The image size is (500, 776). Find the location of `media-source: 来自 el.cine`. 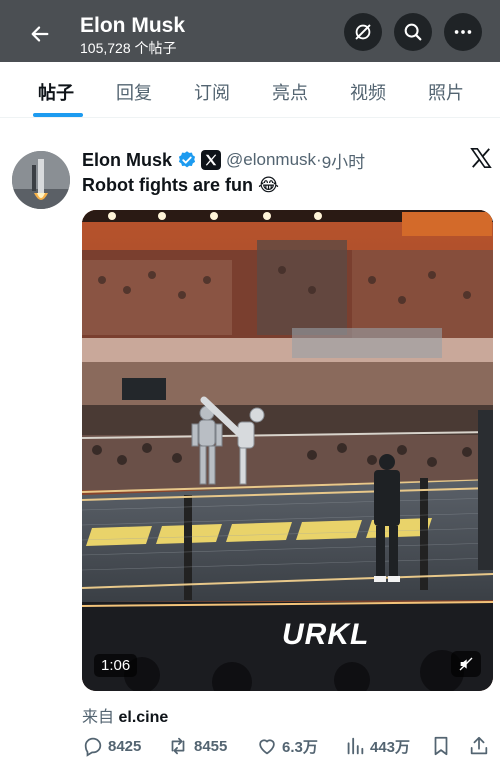

media-source: 来自 el.cine is located at coordinates (125, 715).